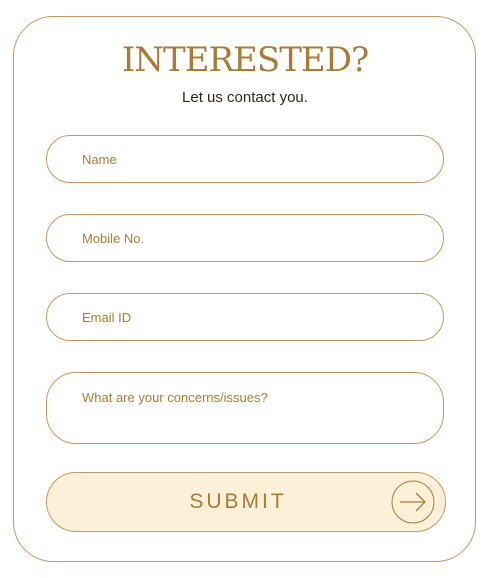 The width and height of the screenshot is (490, 578). What do you see at coordinates (245, 60) in the screenshot?
I see `form-title: INTERESTED?` at bounding box center [245, 60].